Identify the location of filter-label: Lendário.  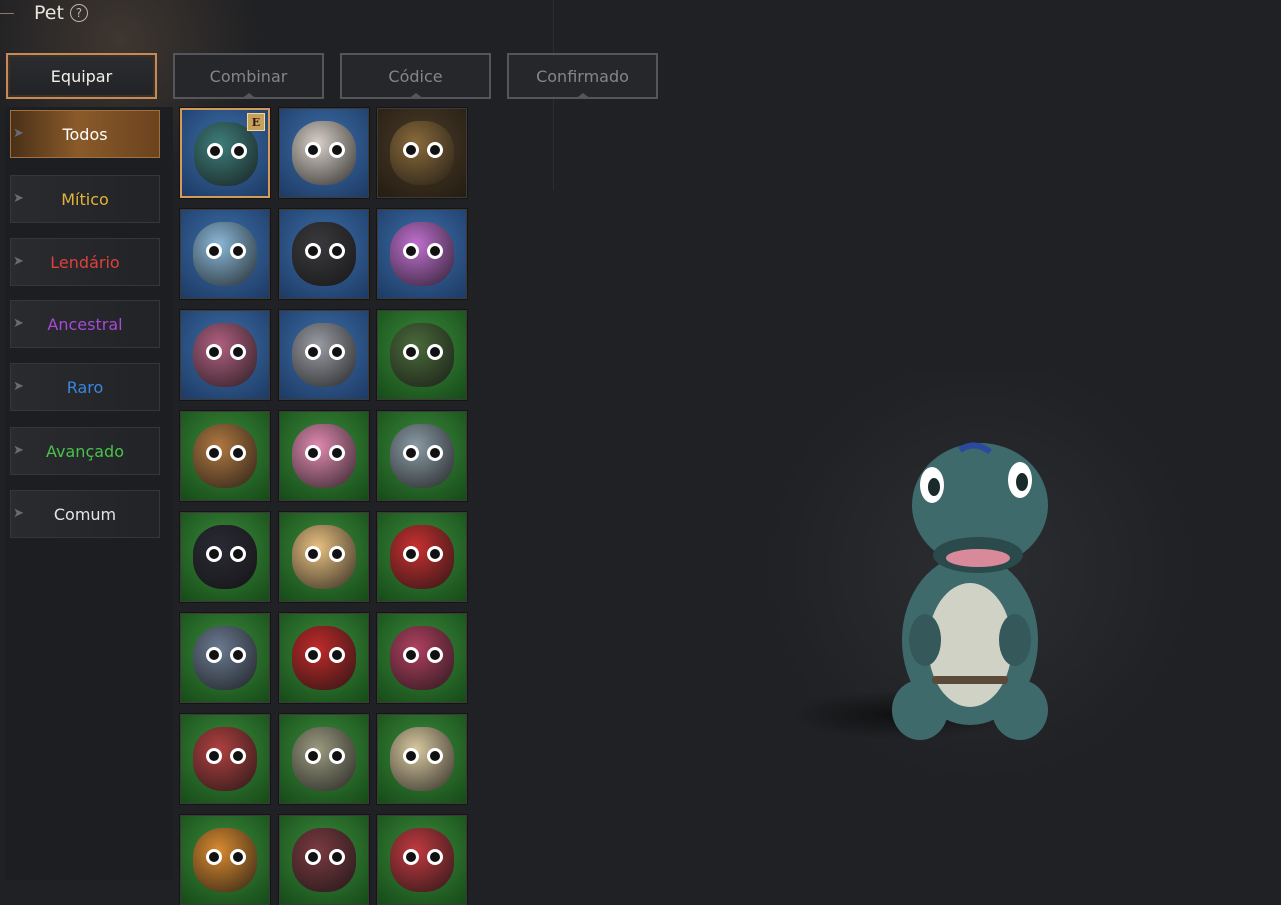
(85, 262).